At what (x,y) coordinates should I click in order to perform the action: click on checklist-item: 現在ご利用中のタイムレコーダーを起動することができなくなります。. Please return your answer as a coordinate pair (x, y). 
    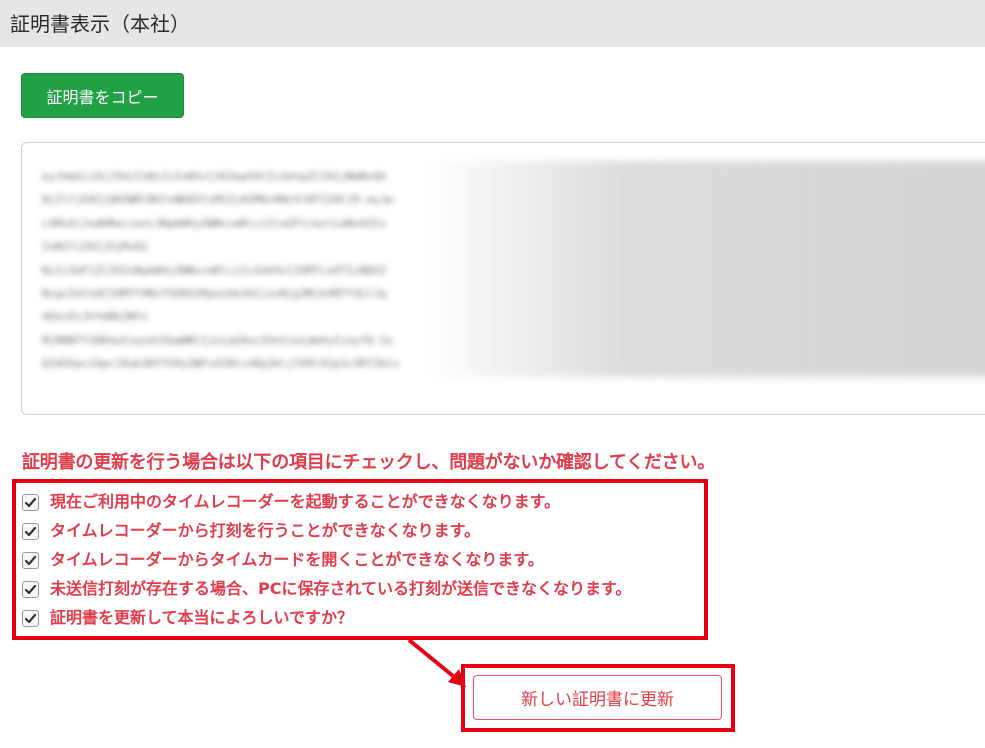
    Looking at the image, I should click on (291, 502).